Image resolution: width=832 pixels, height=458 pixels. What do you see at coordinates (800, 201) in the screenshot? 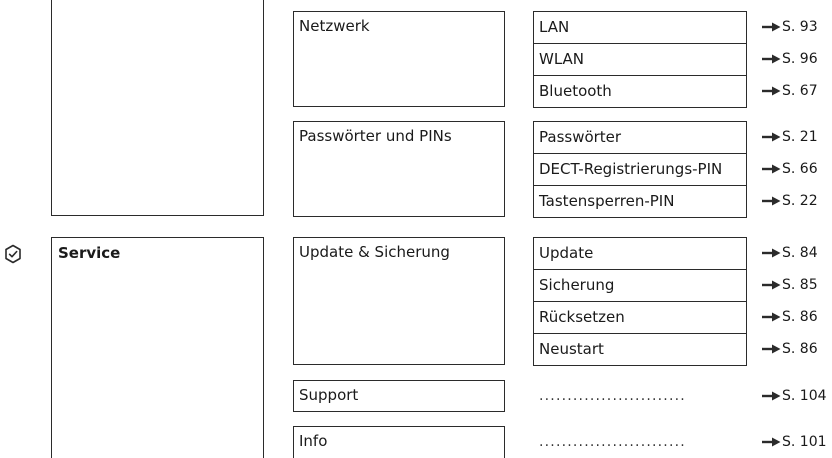
I see `page-ref-text: S. 22` at bounding box center [800, 201].